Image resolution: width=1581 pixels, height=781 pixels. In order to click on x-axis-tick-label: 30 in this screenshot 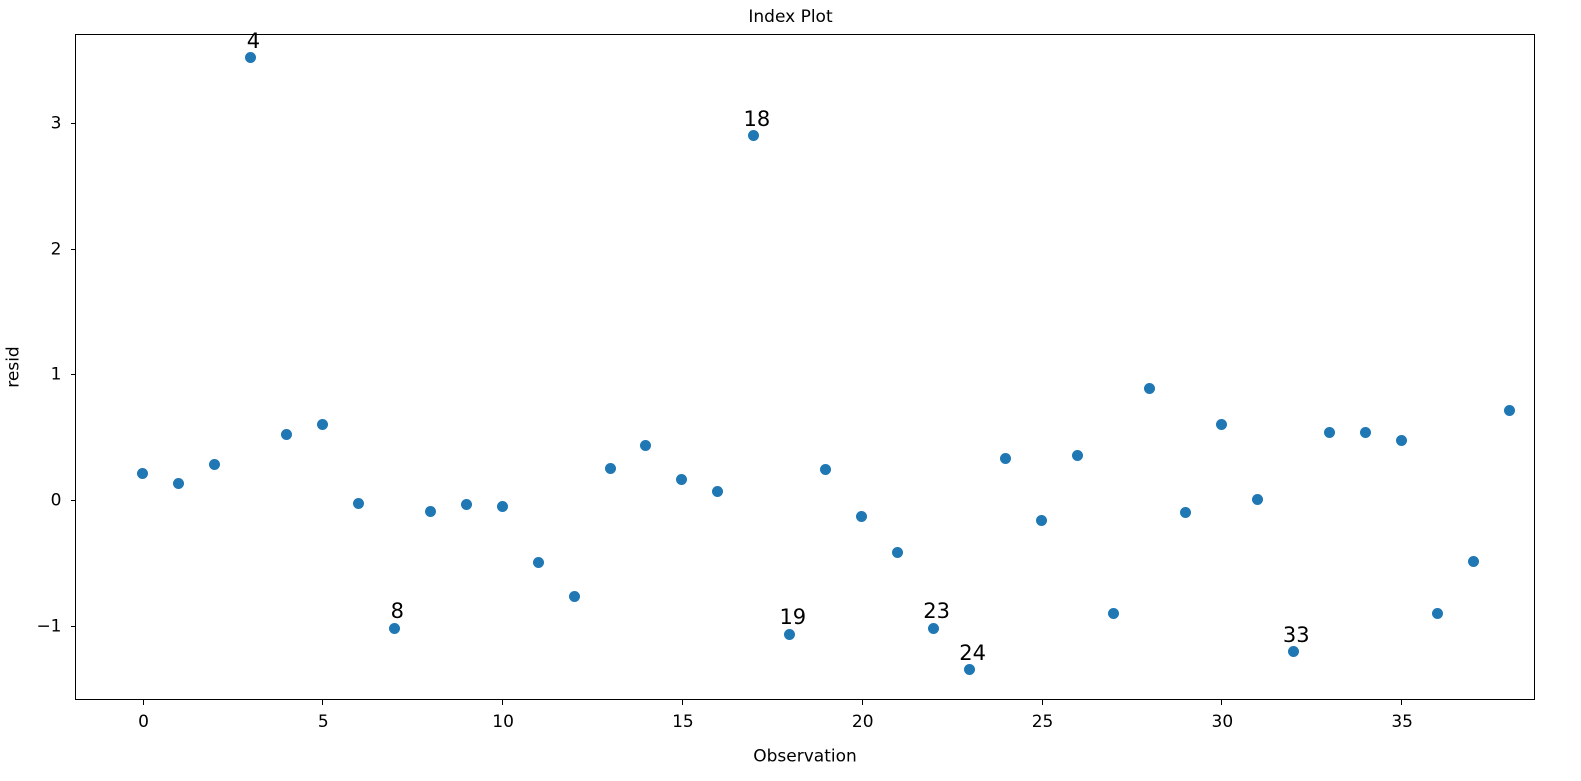, I will do `click(1222, 721)`.